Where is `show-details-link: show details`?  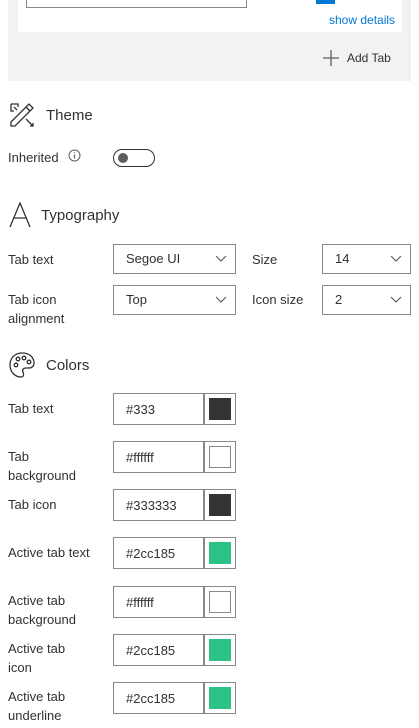
show-details-link: show details is located at coordinates (362, 20).